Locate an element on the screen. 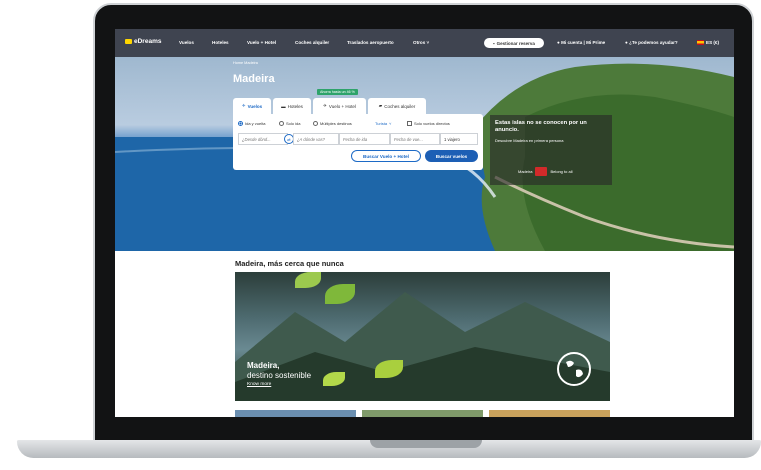  multi-city-label: Múltiples destinos is located at coordinates (336, 123).